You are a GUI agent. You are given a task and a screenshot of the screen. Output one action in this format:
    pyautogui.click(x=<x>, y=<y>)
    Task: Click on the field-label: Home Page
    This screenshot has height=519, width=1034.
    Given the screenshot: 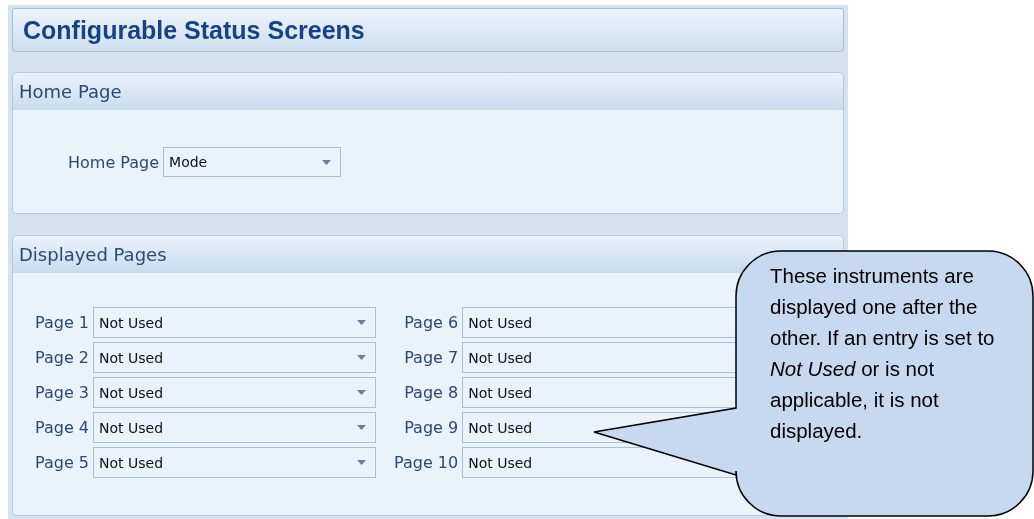 What is the action you would take?
    pyautogui.click(x=114, y=162)
    